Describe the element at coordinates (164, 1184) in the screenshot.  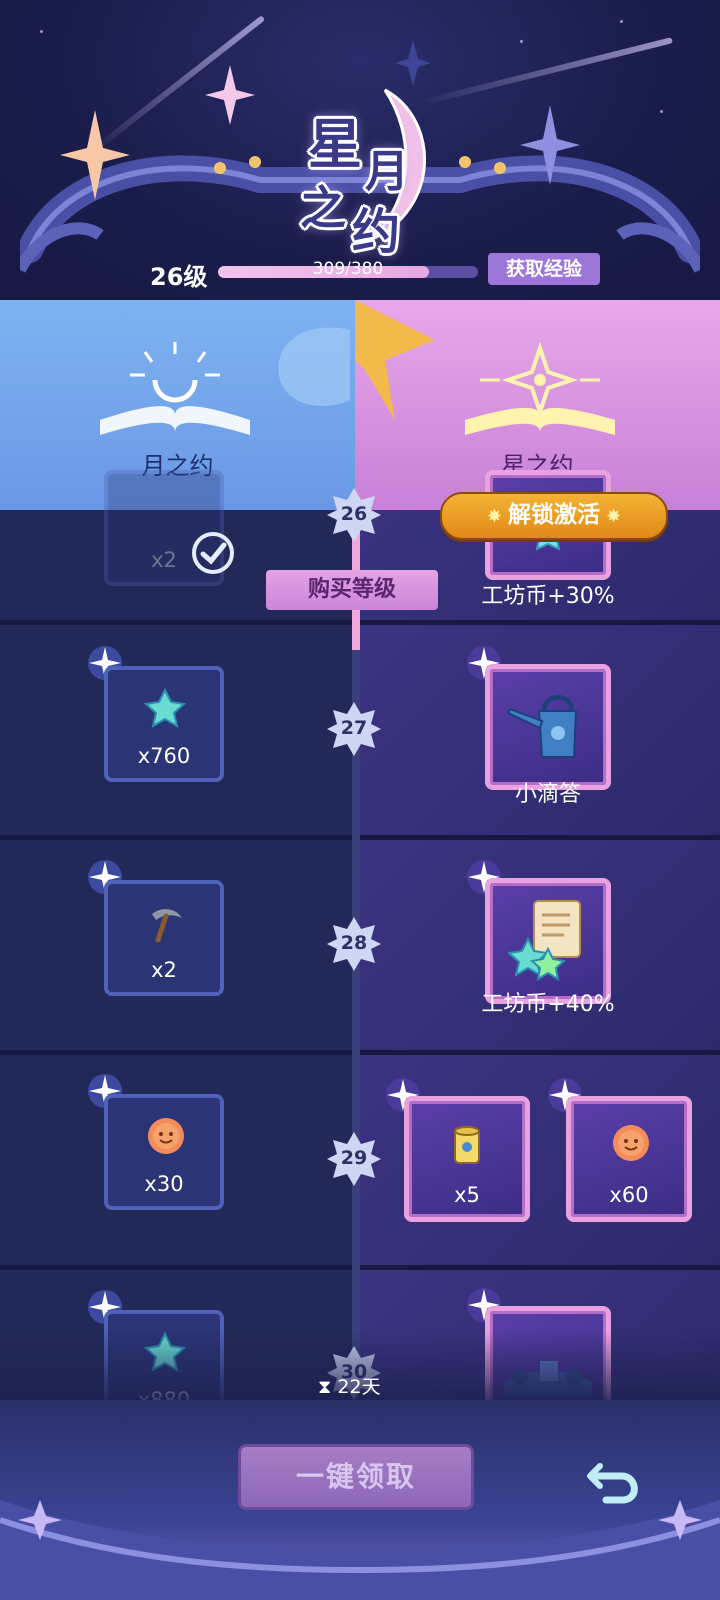
I see `reward-quantity: x30` at that location.